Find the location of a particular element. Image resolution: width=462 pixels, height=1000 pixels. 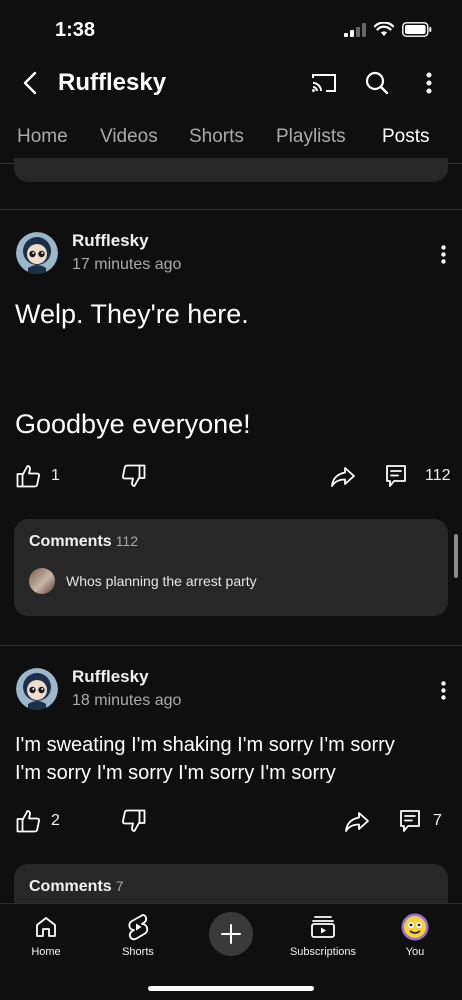

comments-button: 112 is located at coordinates (418, 476).